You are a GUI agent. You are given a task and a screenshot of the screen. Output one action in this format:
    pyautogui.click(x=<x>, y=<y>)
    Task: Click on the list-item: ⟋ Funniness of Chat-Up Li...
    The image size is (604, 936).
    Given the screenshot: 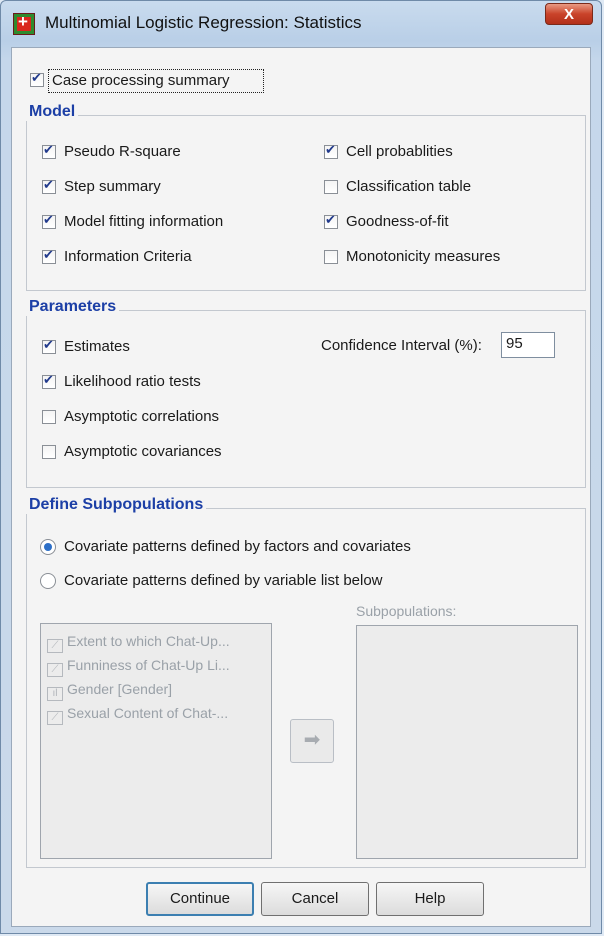 What is the action you would take?
    pyautogui.click(x=138, y=667)
    